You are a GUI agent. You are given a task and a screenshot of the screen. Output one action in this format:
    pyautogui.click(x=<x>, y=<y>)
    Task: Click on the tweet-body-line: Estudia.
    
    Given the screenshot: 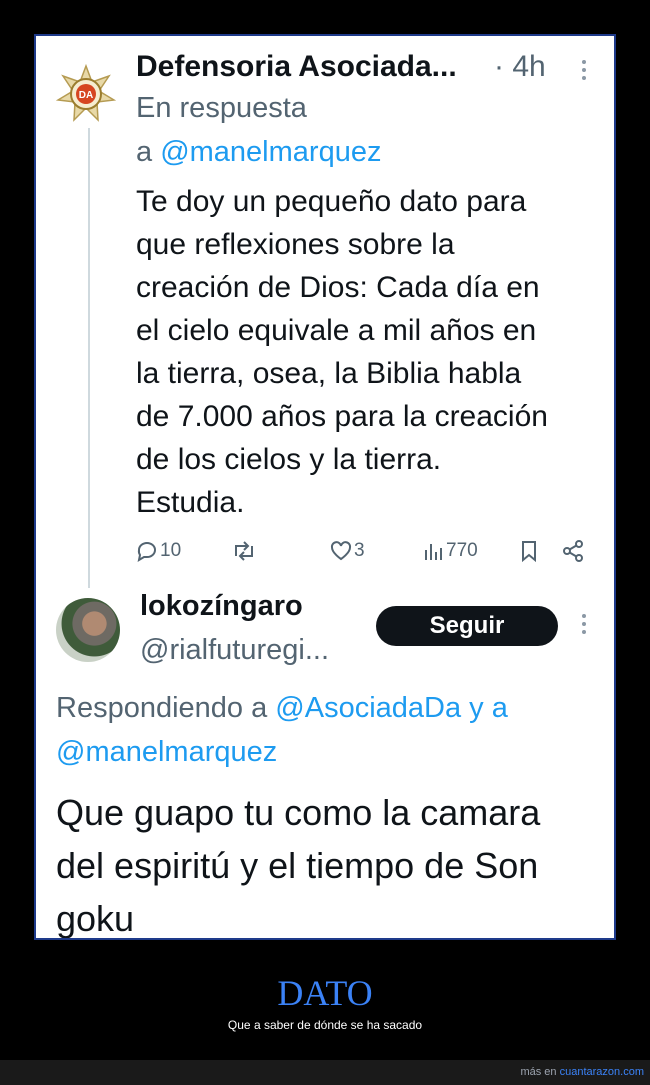 What is the action you would take?
    pyautogui.click(x=190, y=502)
    